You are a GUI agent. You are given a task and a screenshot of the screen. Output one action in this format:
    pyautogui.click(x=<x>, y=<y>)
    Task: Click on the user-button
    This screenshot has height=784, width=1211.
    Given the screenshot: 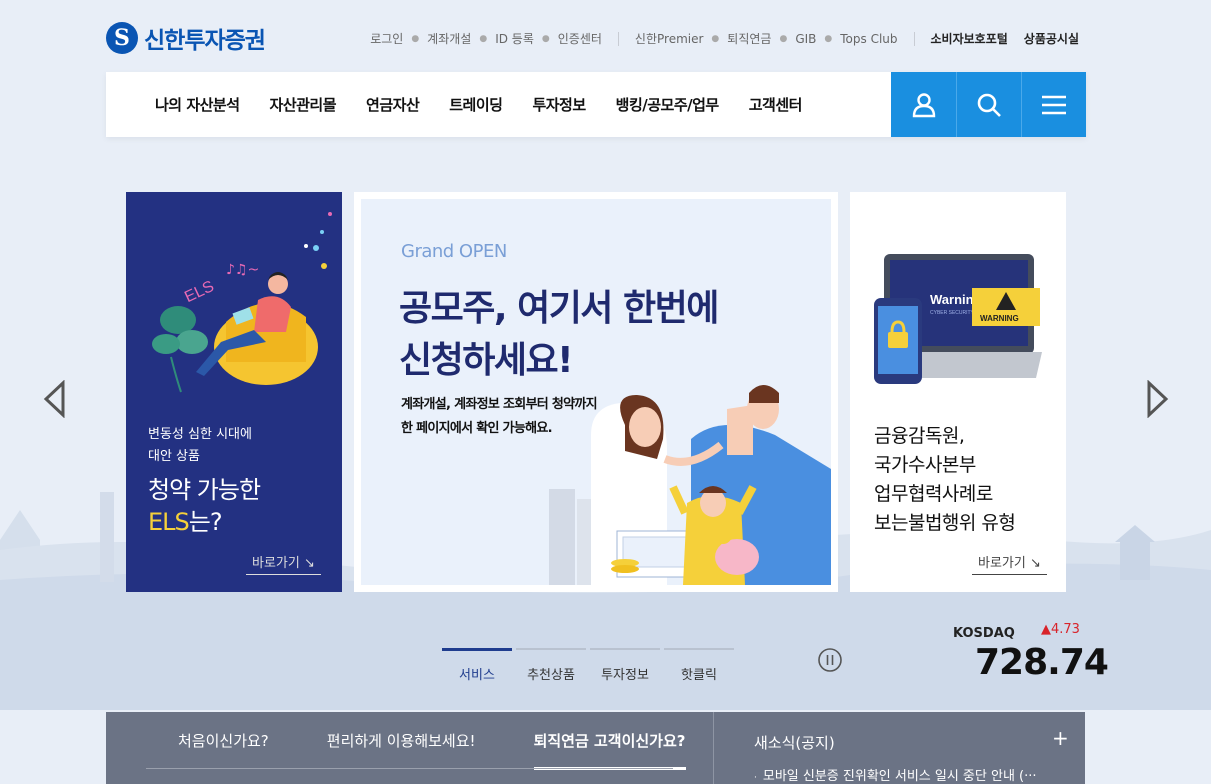 What is the action you would take?
    pyautogui.click(x=923, y=104)
    